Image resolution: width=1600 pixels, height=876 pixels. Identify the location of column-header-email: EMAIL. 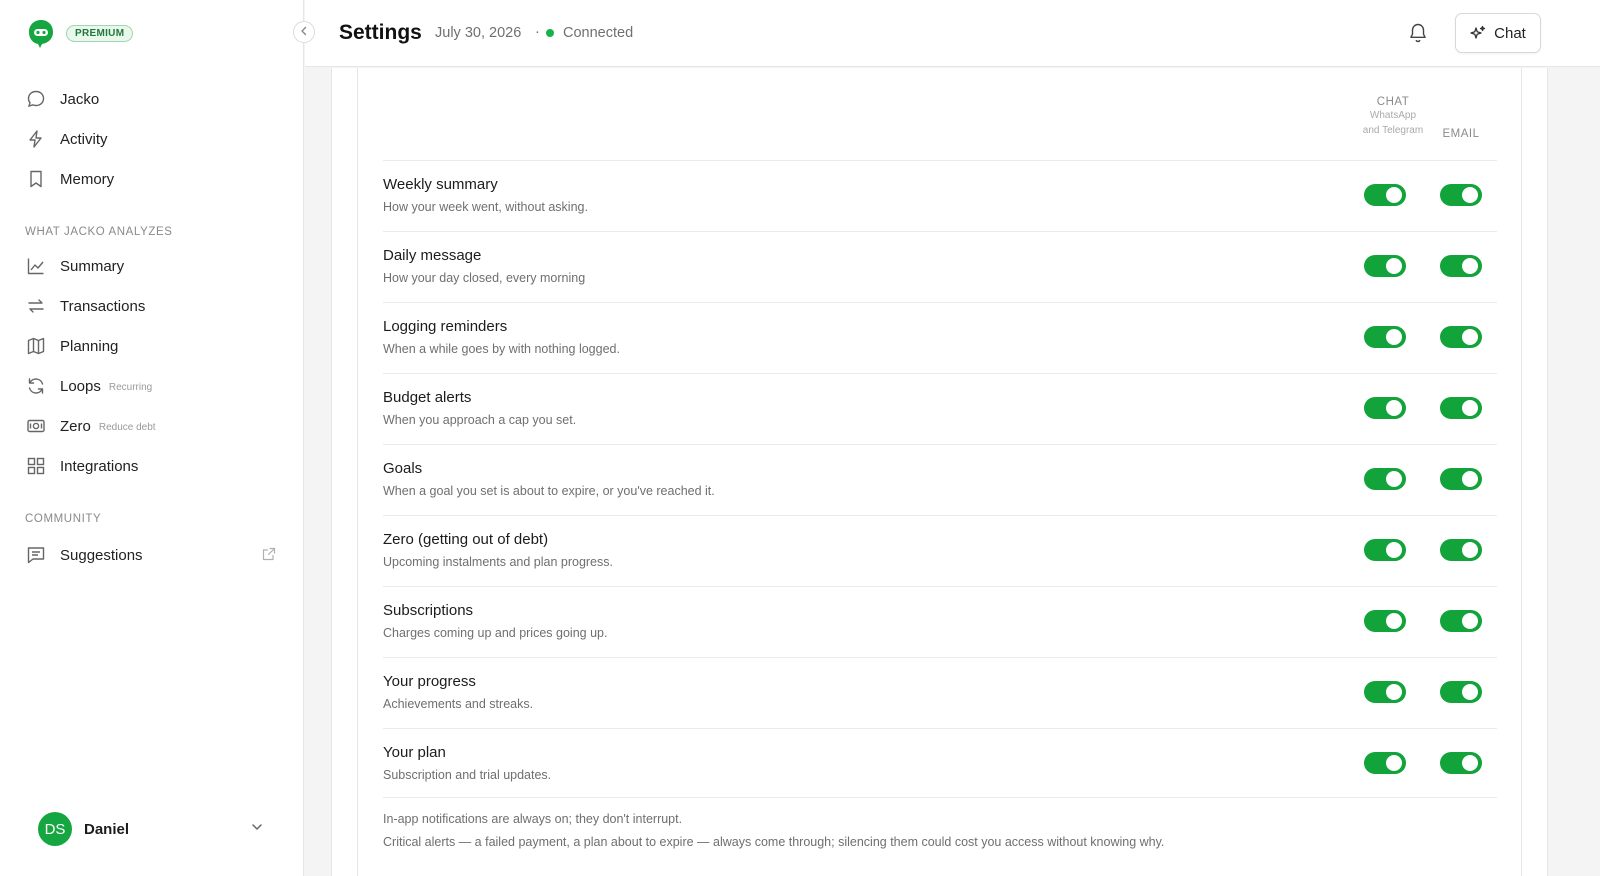
(1461, 134).